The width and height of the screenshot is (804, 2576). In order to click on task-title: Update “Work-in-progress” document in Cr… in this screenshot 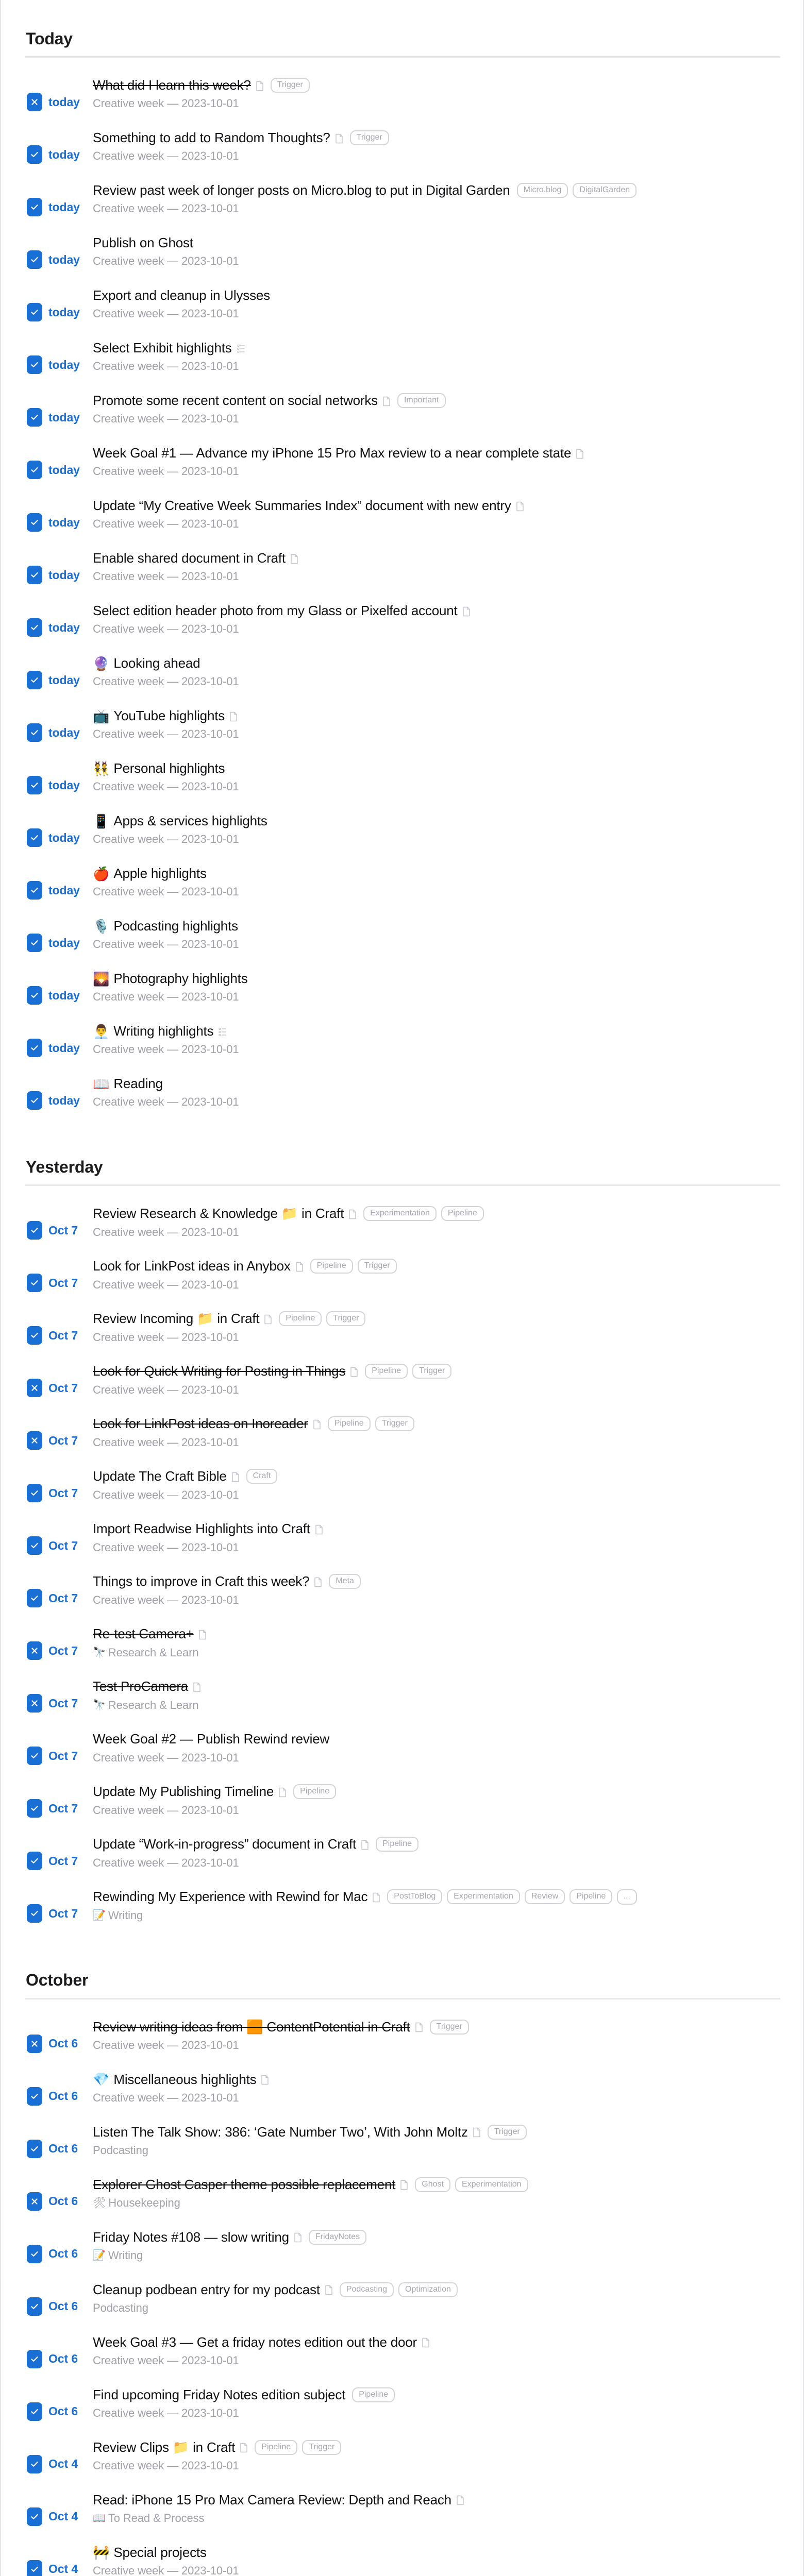, I will do `click(224, 1844)`.